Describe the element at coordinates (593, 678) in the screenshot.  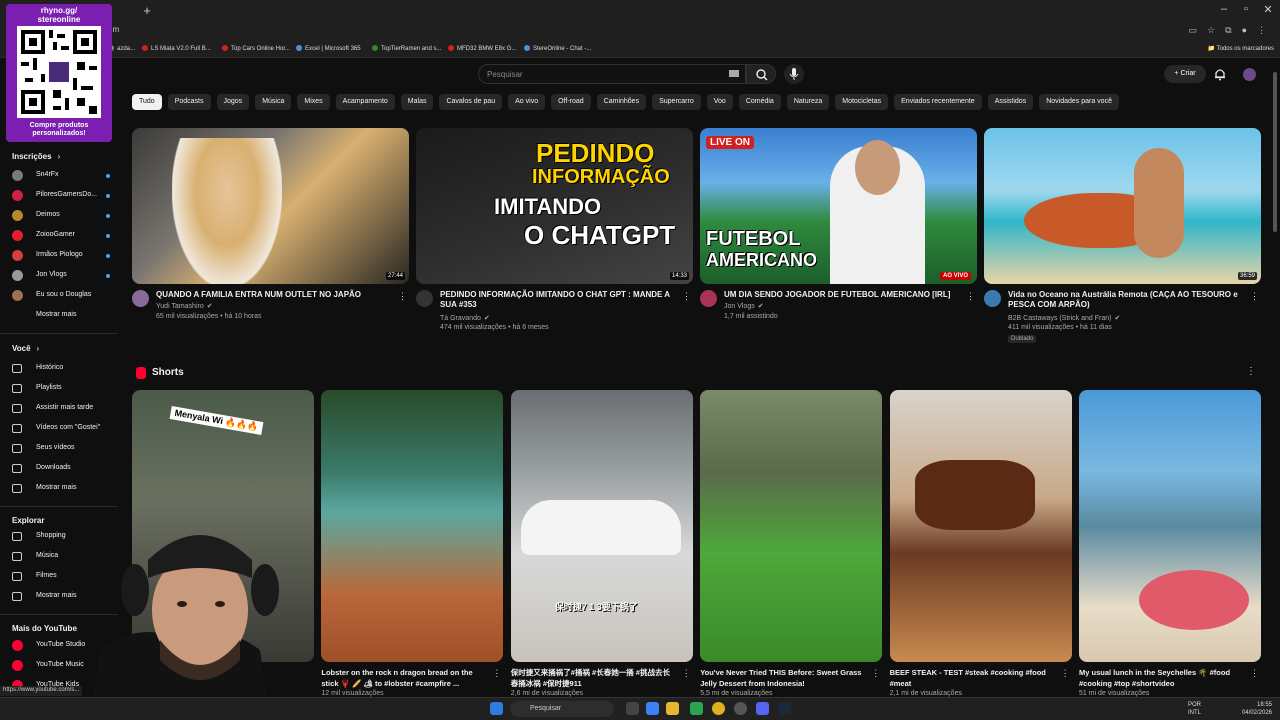
I see `short-title: 保时捷又来捅祸了#捅祸 #长春她一捅 #挑战去长春捅冰祸 #保时捷911` at that location.